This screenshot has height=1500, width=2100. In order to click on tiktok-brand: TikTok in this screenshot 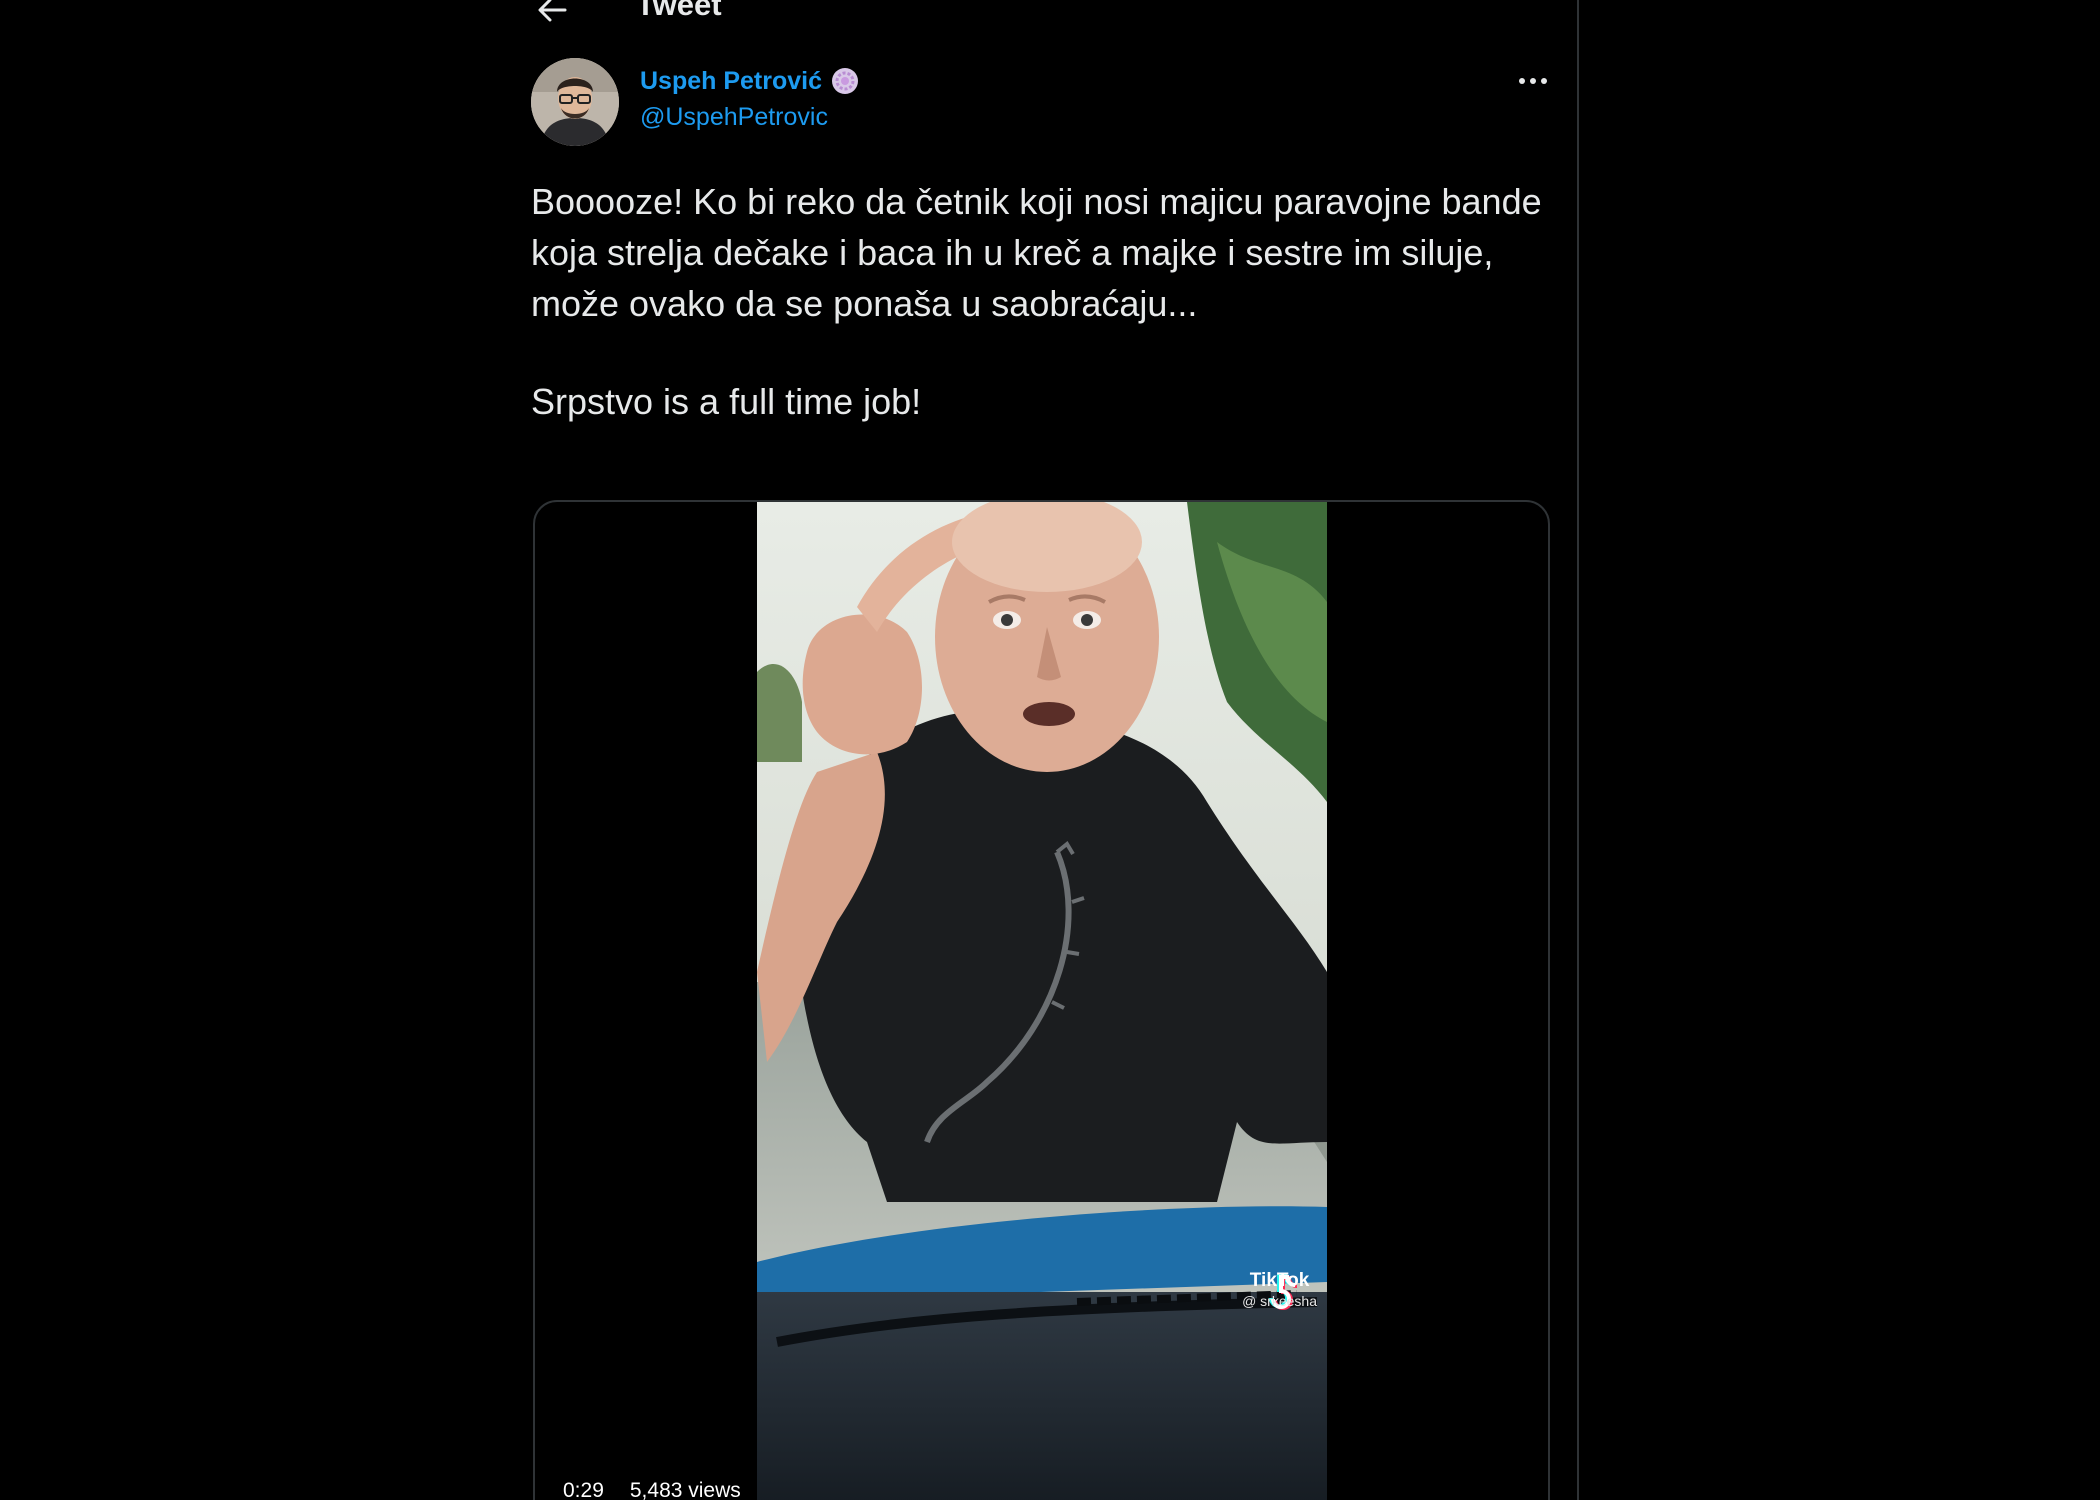, I will do `click(1279, 1280)`.